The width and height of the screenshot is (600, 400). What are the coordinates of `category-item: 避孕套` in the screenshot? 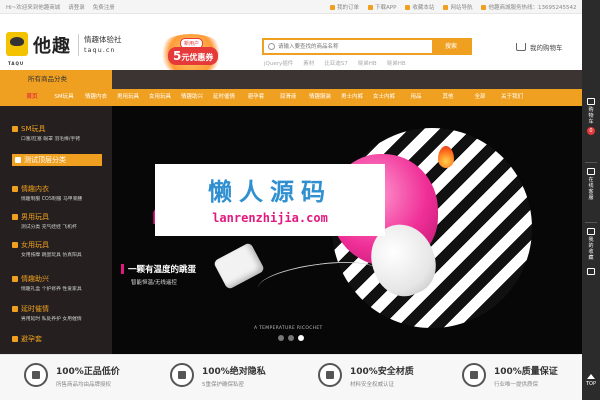 It's located at (61, 339).